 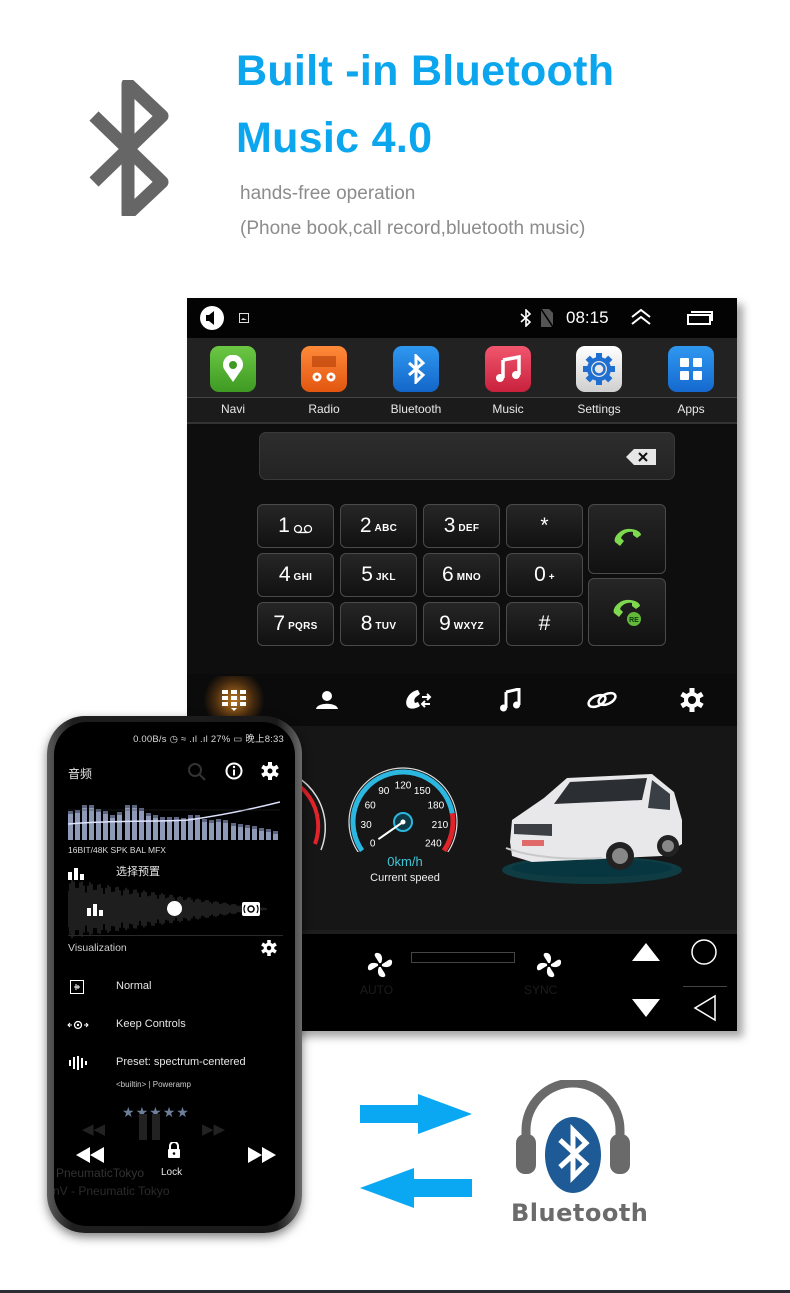 What do you see at coordinates (197, 772) in the screenshot?
I see `search-icon` at bounding box center [197, 772].